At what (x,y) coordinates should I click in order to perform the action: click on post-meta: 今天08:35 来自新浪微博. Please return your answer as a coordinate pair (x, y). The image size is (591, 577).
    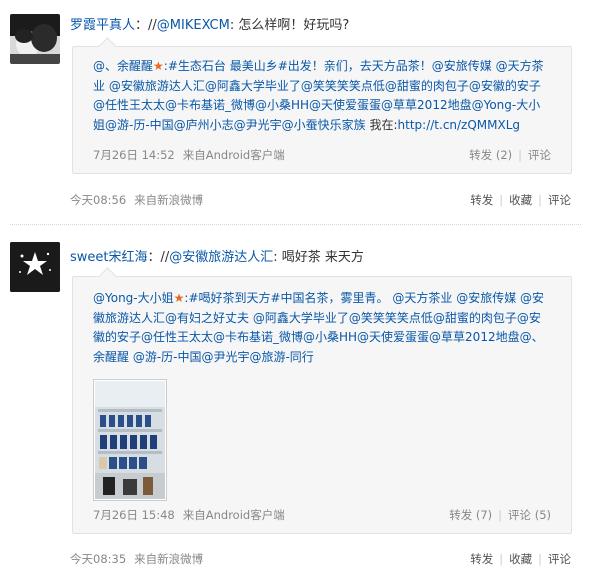
    Looking at the image, I should click on (136, 559).